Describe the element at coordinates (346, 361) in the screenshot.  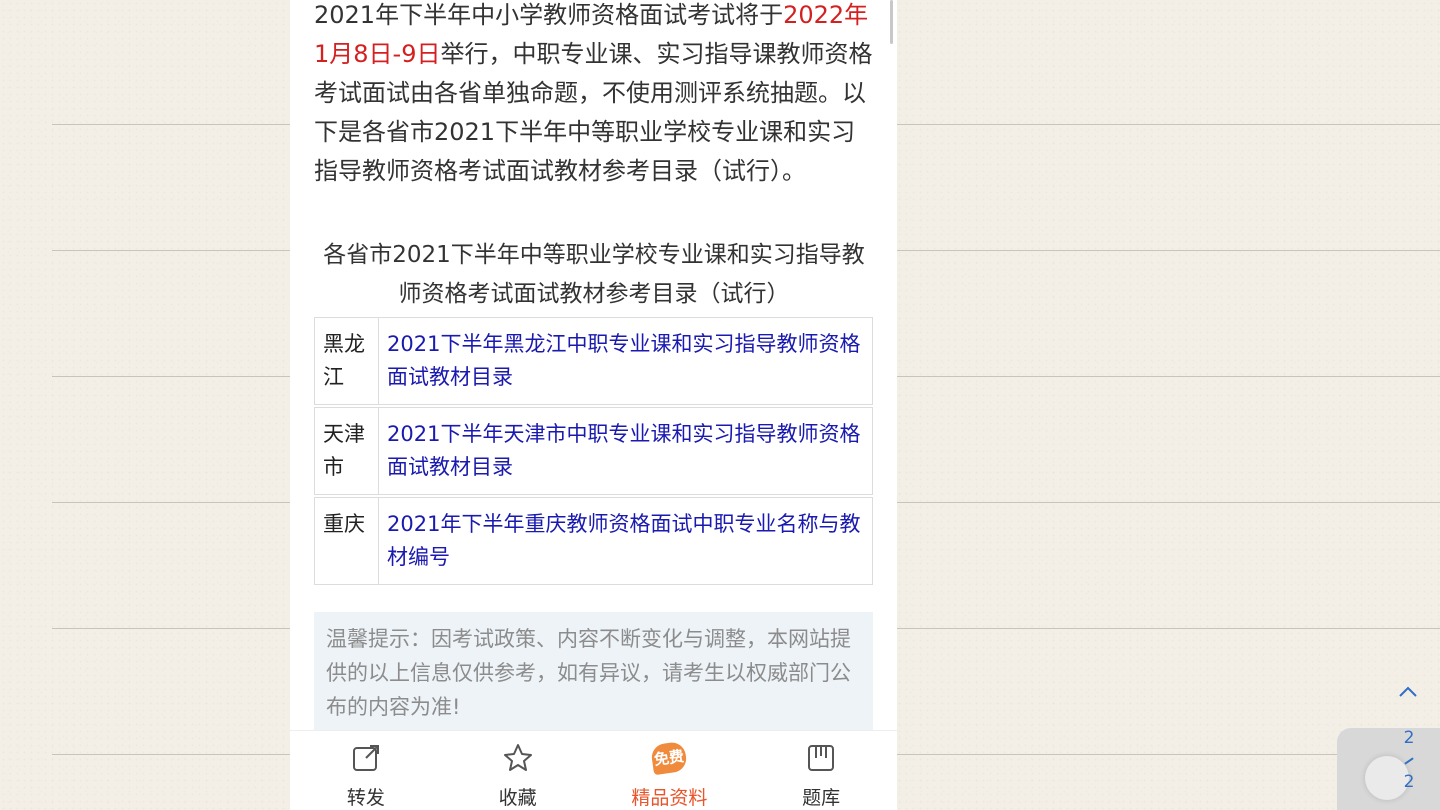
I see `province-cell: 黑龙江` at that location.